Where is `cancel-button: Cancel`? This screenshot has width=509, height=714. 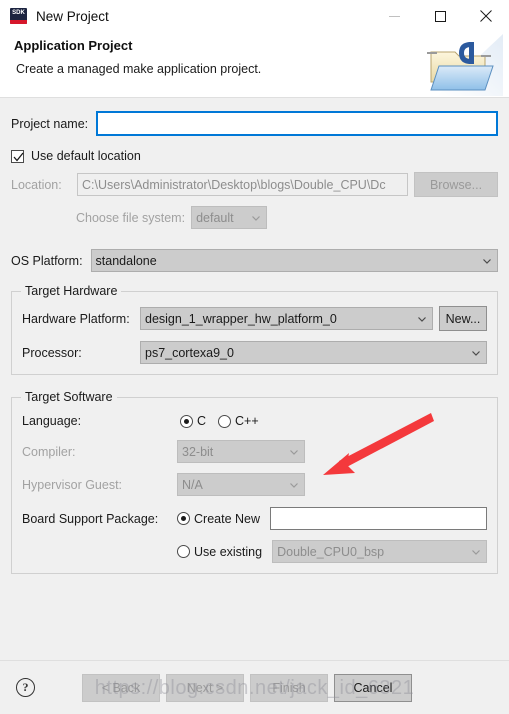 cancel-button: Cancel is located at coordinates (373, 687).